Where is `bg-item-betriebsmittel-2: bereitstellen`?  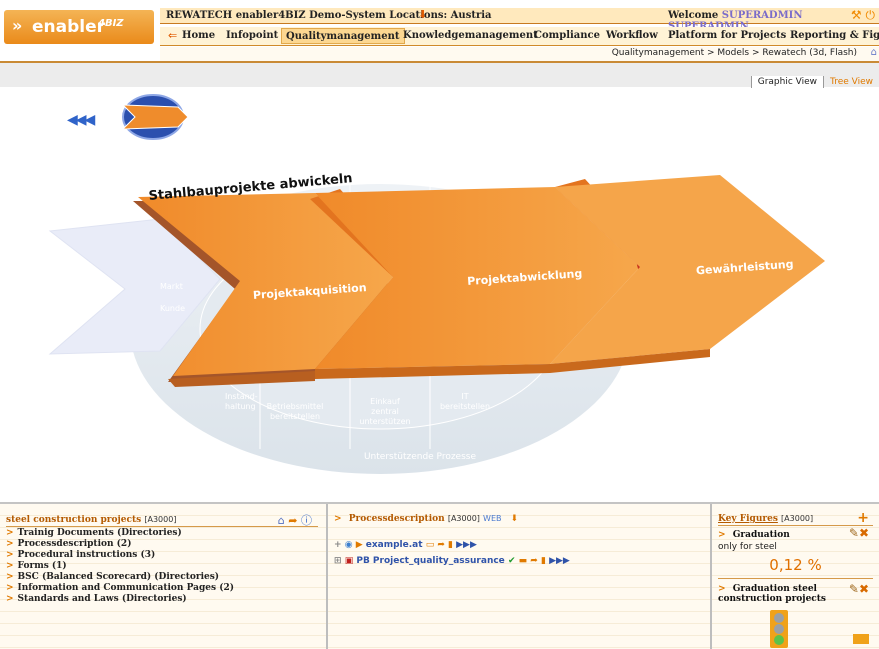
bg-item-betriebsmittel-2: bereitstellen is located at coordinates (295, 416).